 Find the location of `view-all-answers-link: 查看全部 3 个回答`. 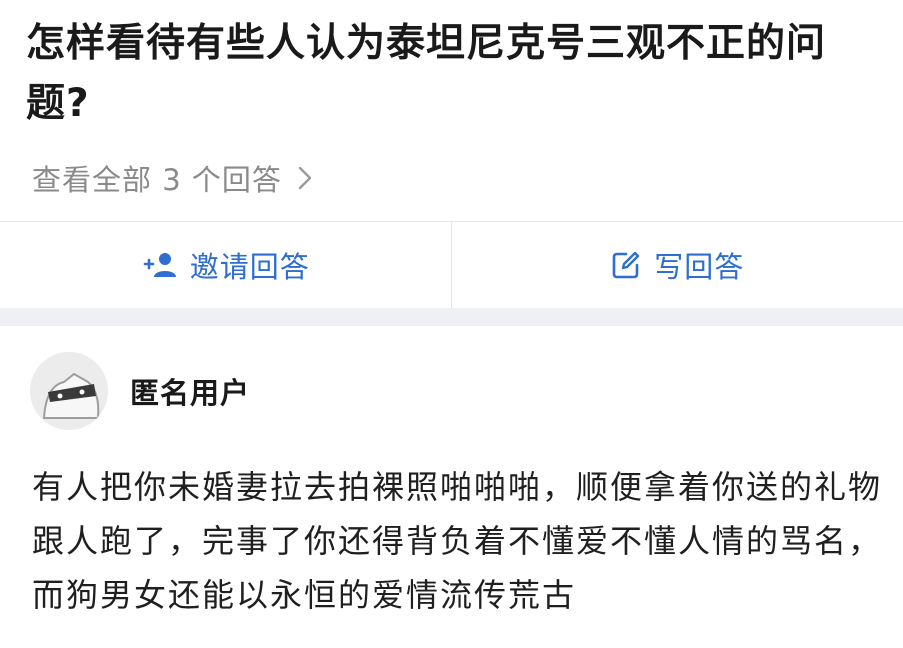

view-all-answers-link: 查看全部 3 个回答 is located at coordinates (172, 178).